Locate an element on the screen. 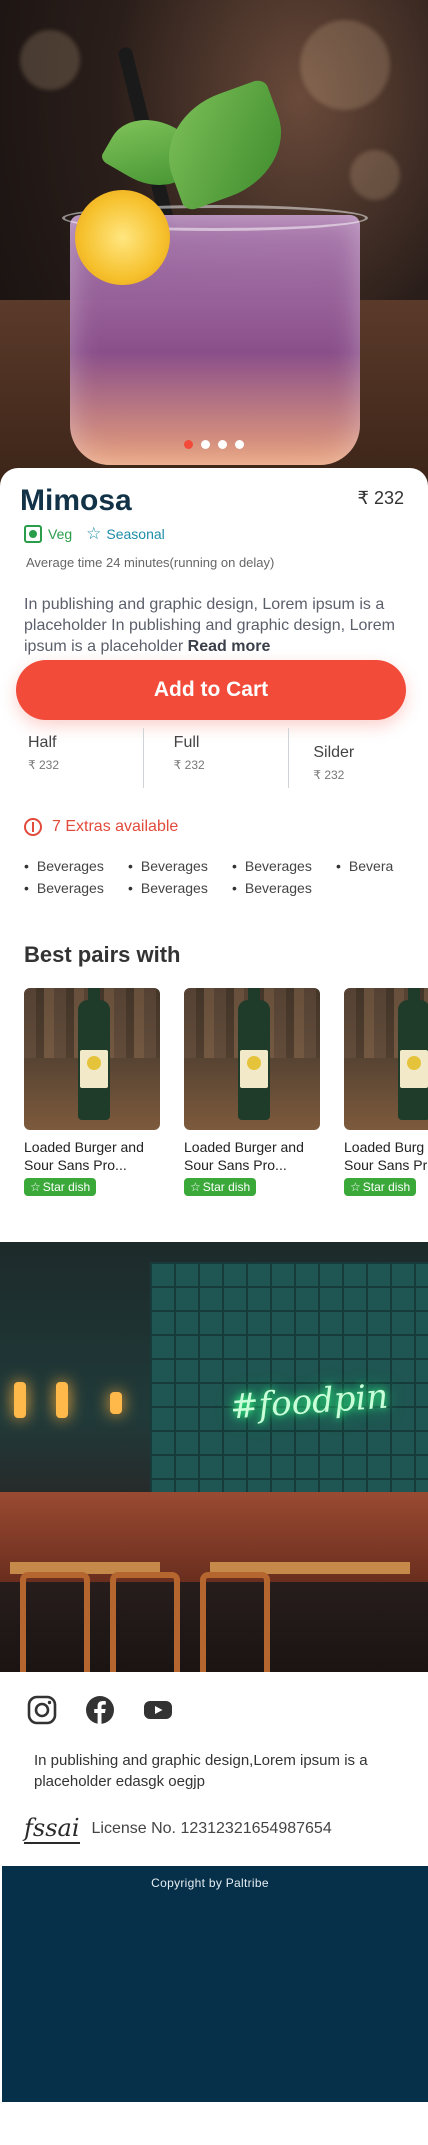 Image resolution: width=428 pixels, height=2145 pixels. extras-item: Bevera is located at coordinates (382, 866).